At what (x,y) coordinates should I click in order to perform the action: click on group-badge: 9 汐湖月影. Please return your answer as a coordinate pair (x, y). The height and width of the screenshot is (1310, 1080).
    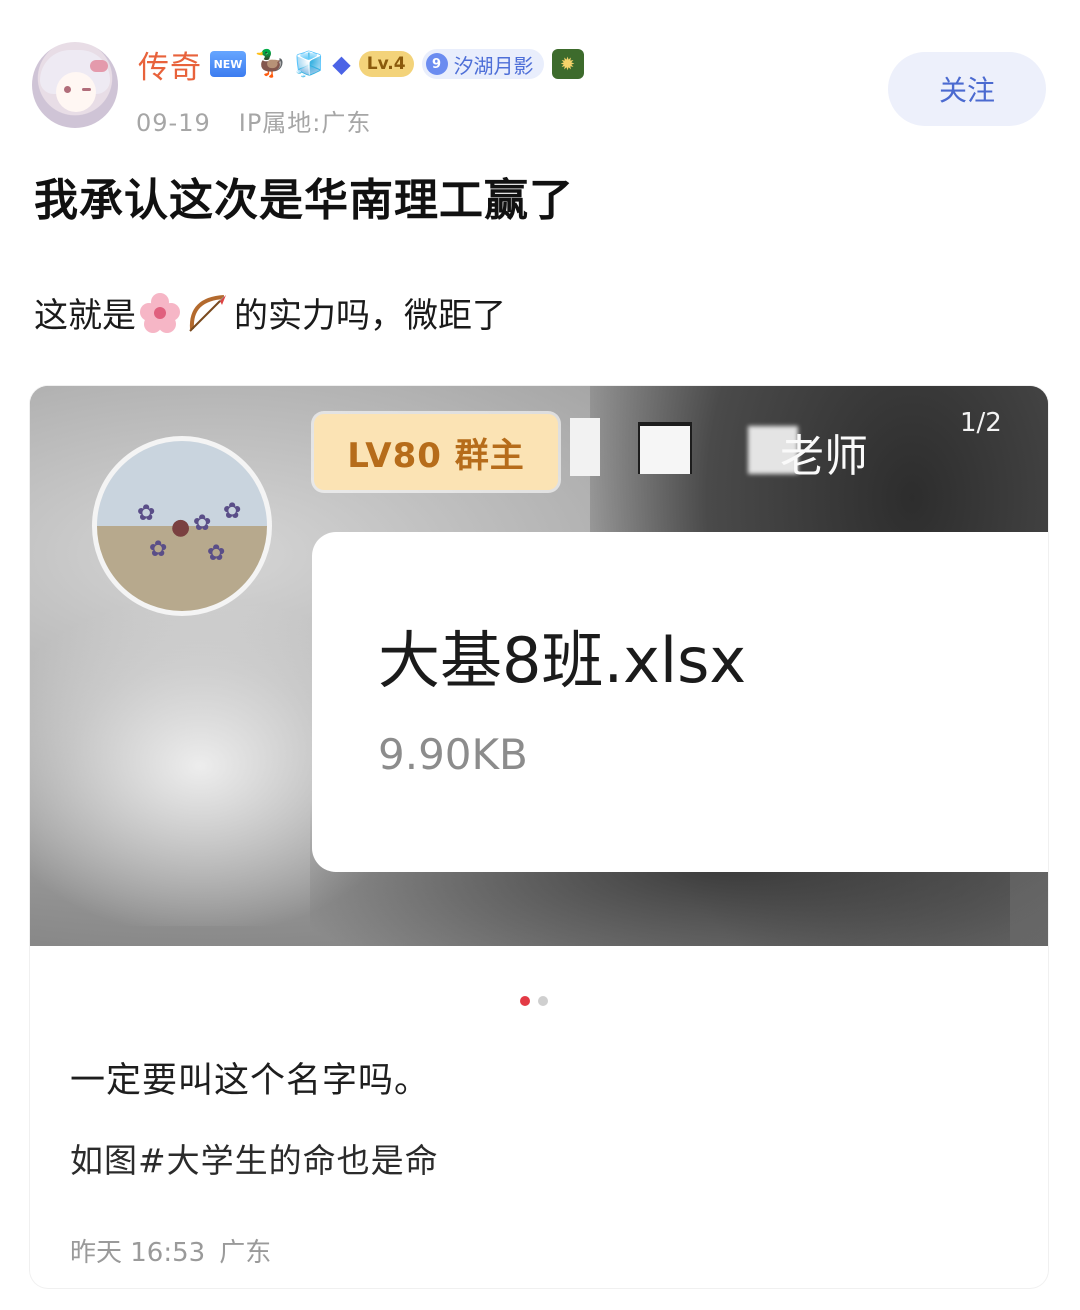
    Looking at the image, I should click on (482, 64).